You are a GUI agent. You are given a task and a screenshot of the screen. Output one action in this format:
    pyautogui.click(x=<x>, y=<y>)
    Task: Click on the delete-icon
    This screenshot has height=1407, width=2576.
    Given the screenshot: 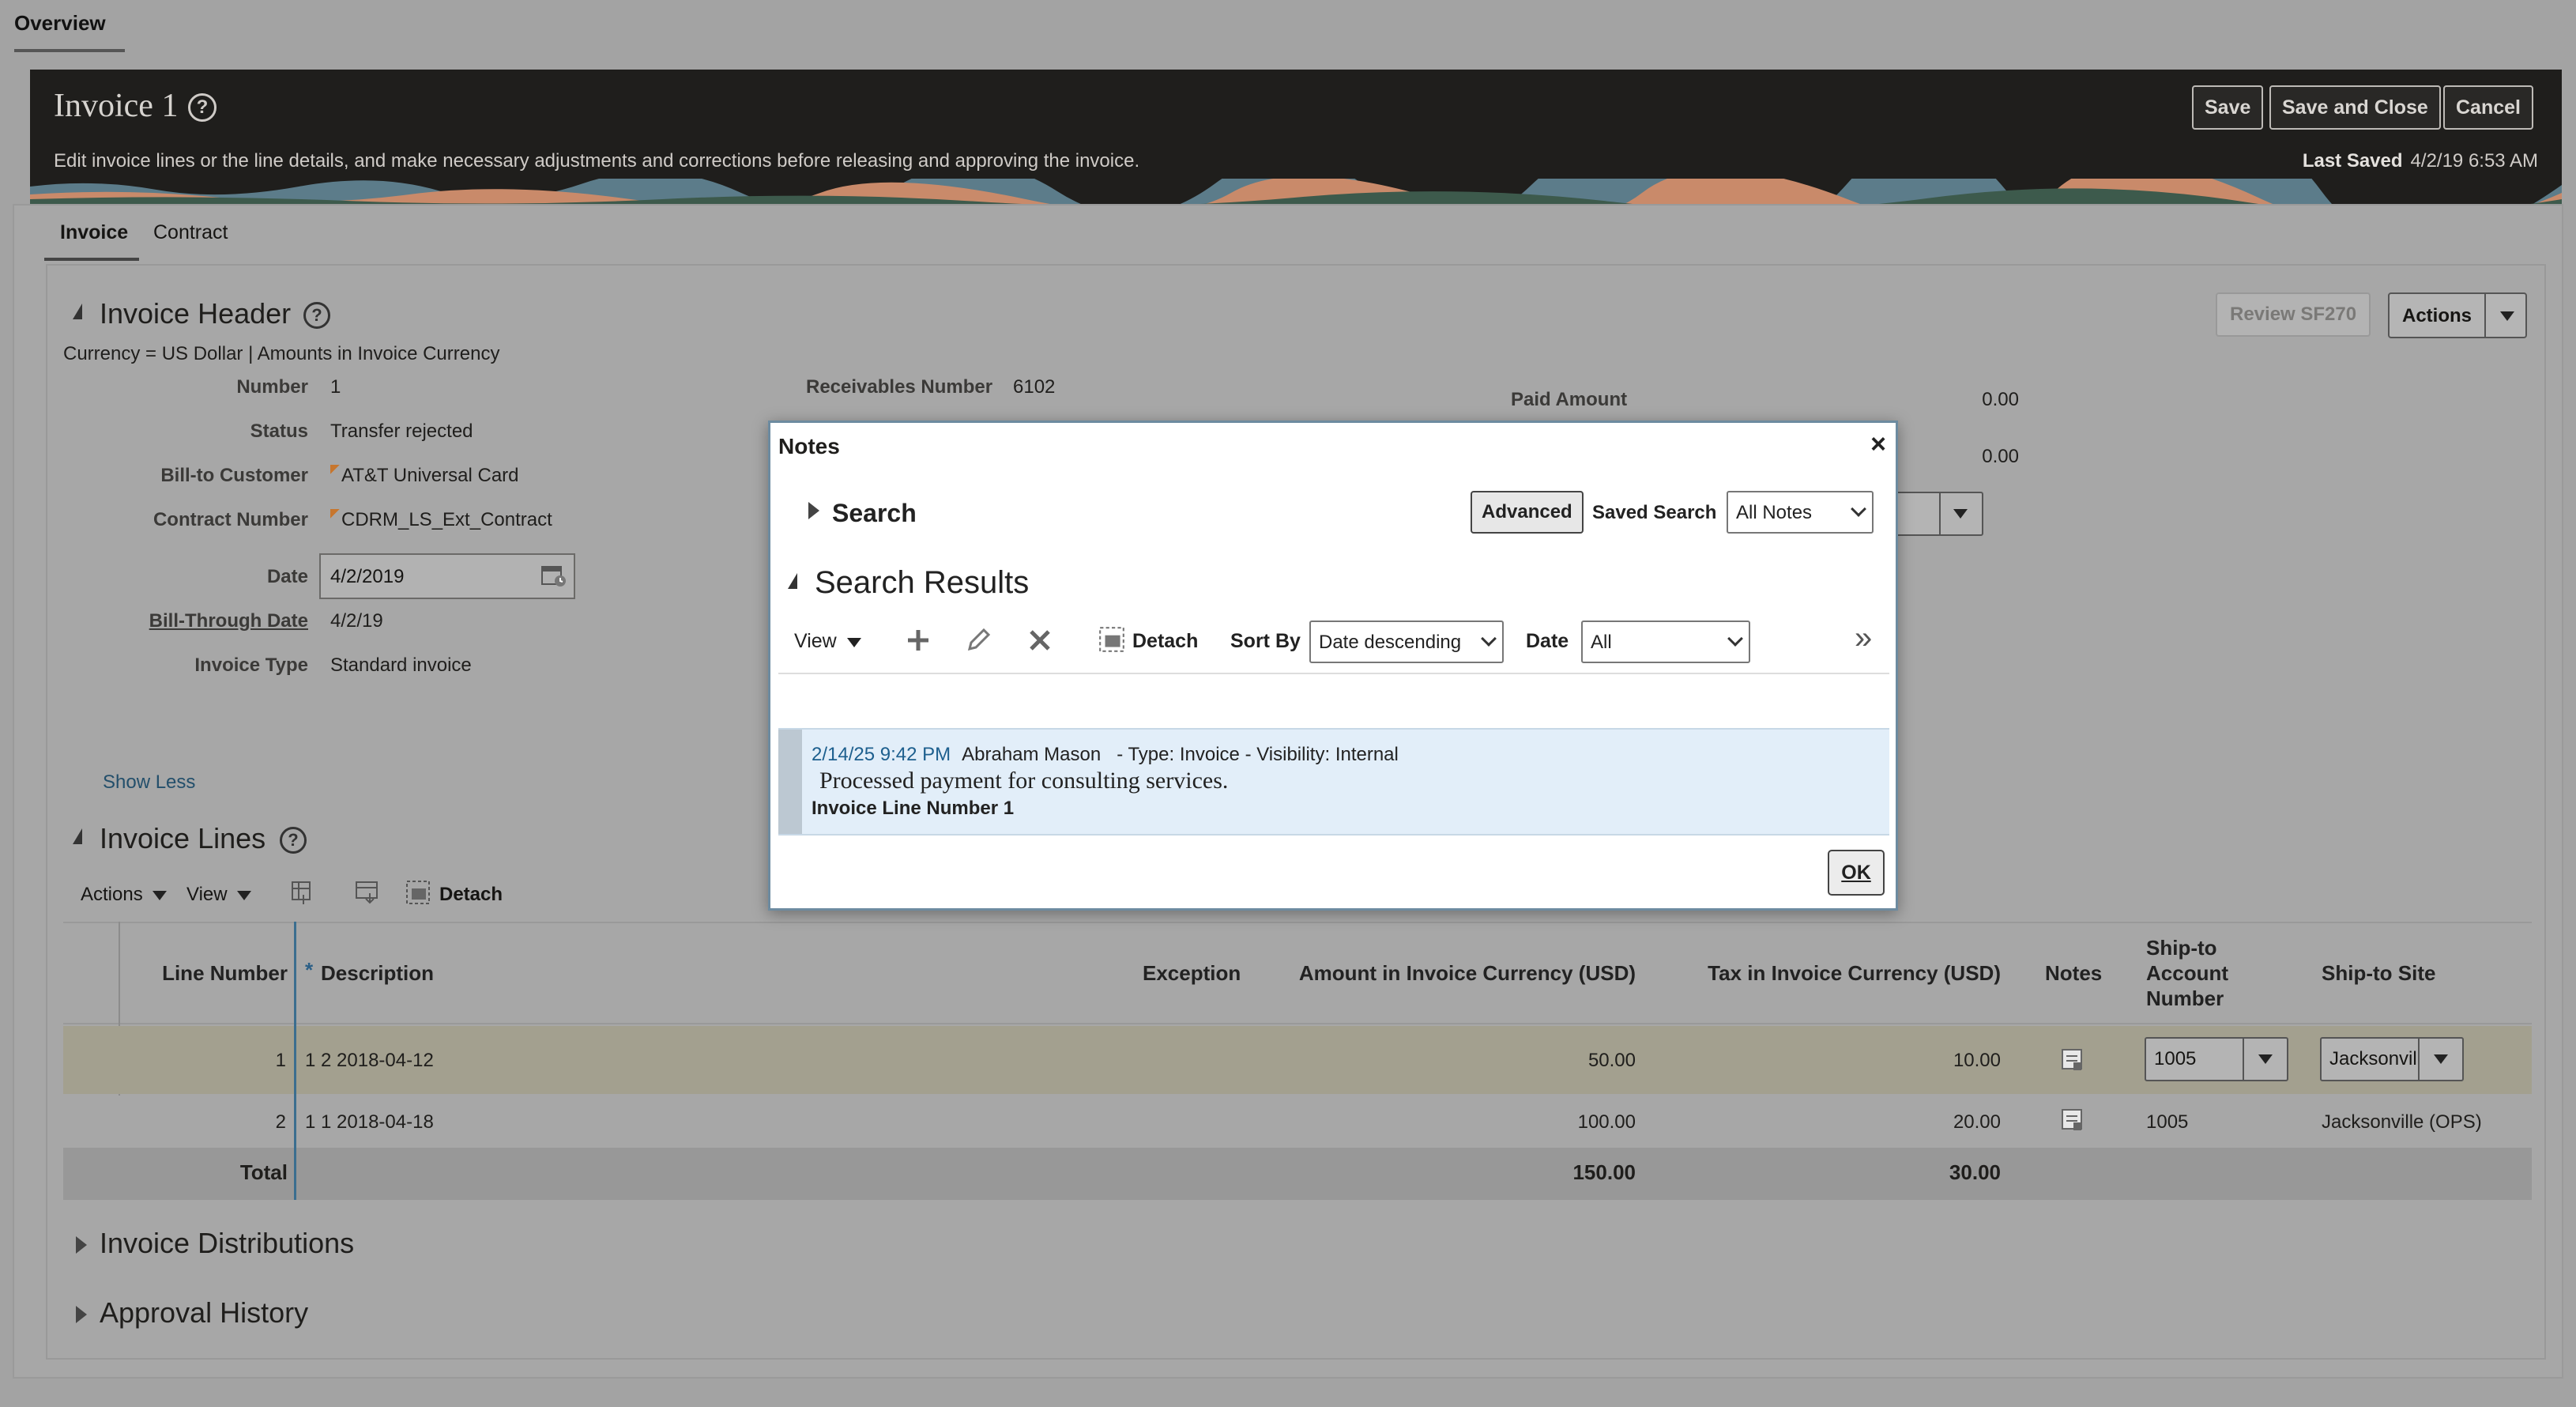 What is the action you would take?
    pyautogui.click(x=1039, y=640)
    